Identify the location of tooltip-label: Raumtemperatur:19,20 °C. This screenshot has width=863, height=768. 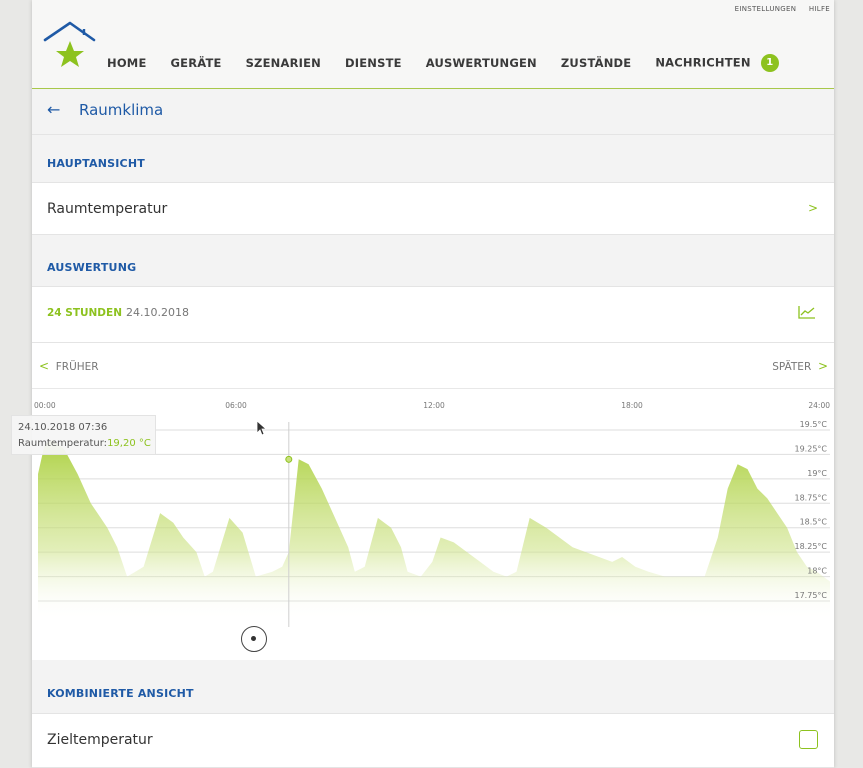
(84, 443).